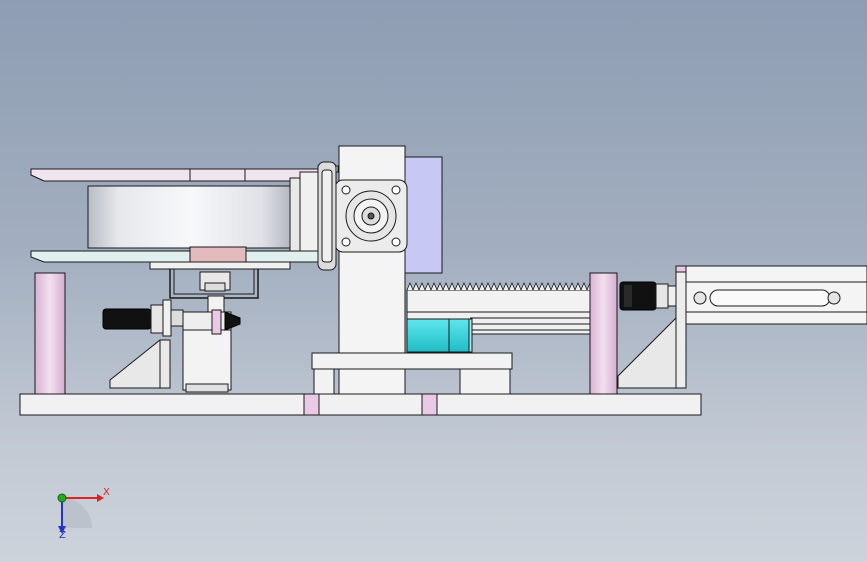  Describe the element at coordinates (106, 492) in the screenshot. I see `x-axis-label: X` at that location.